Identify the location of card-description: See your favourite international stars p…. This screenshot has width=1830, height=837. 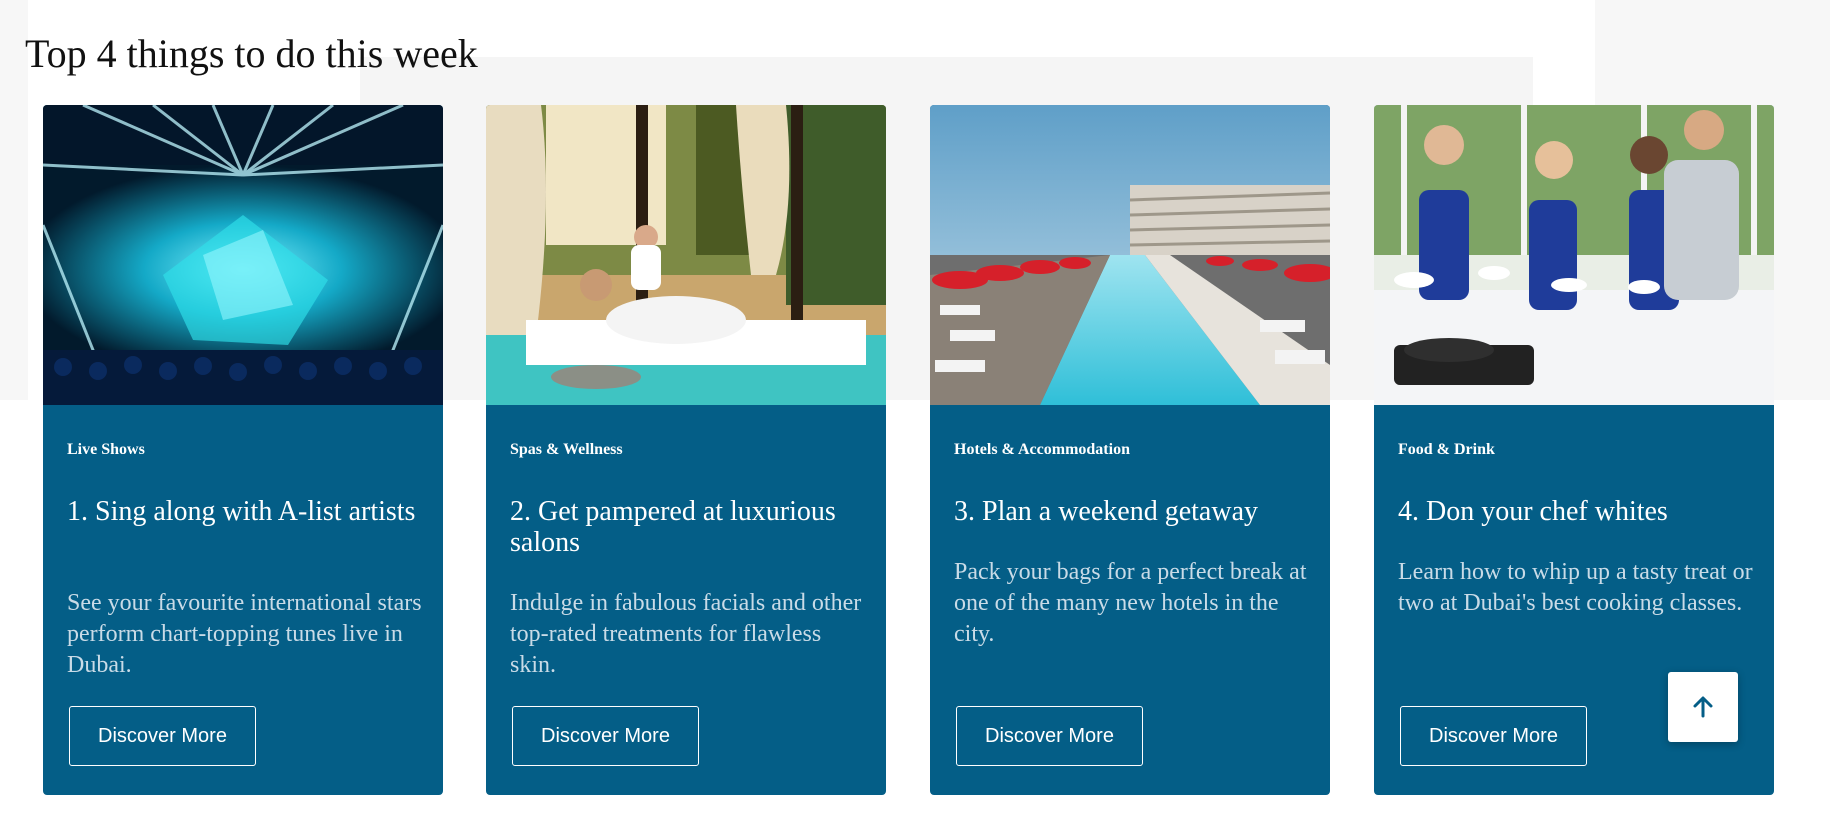
(244, 634).